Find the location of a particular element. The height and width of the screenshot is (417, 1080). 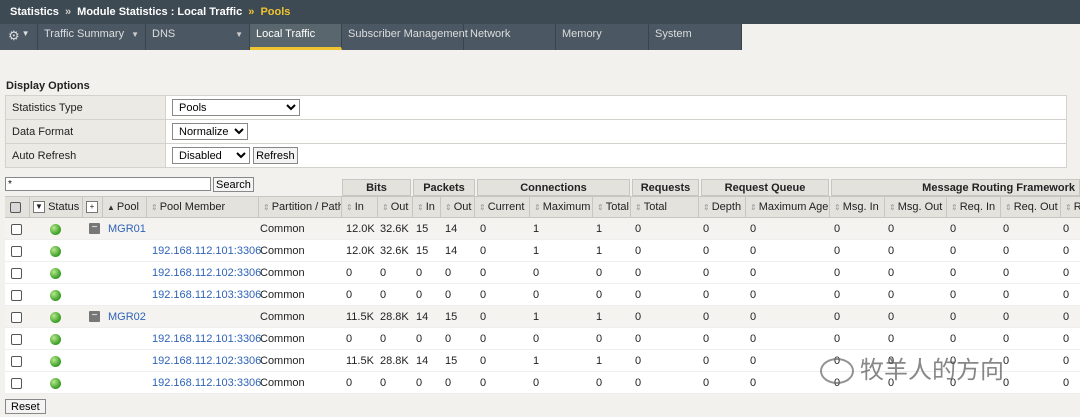

col-connections-maximum: ⇕ Maximum is located at coordinates (561, 207).